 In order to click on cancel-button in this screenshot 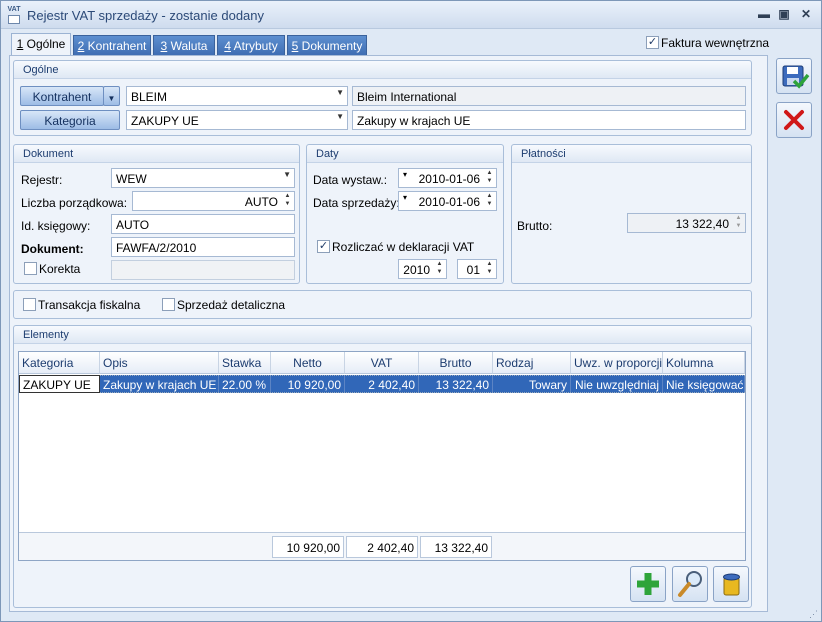, I will do `click(794, 120)`.